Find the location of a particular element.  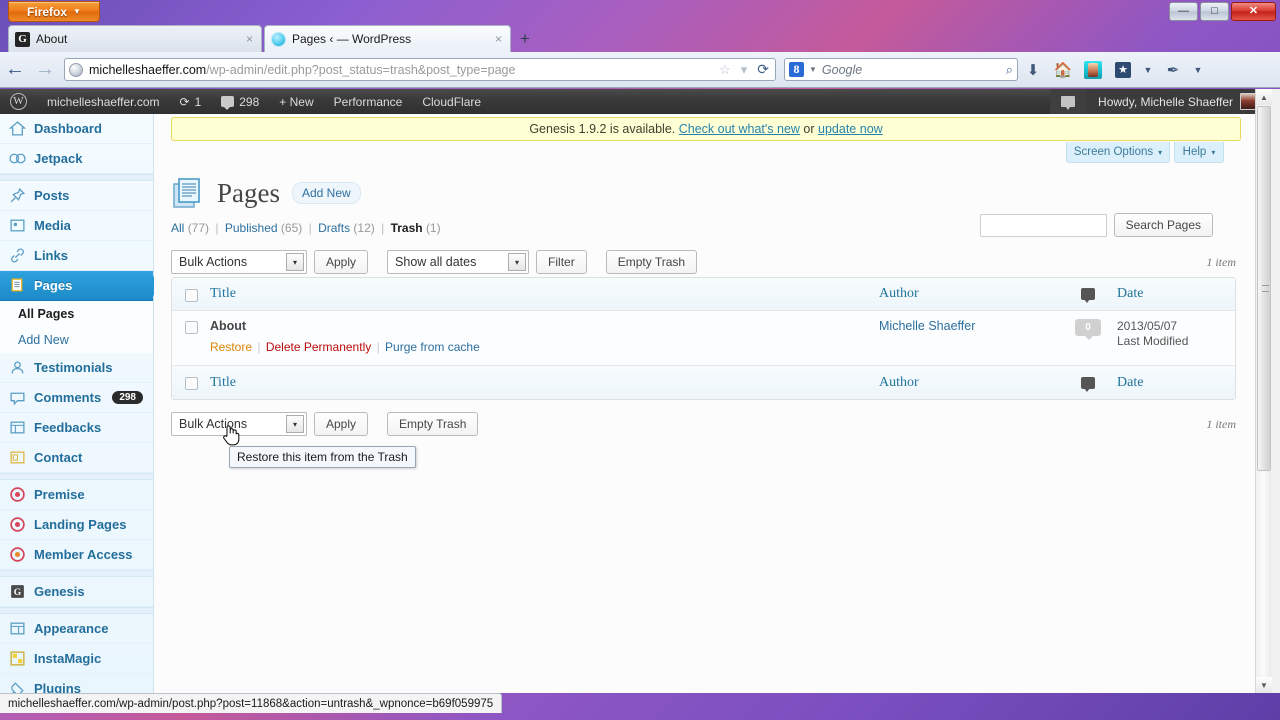

refresh-icon: ⟳ is located at coordinates (184, 101).